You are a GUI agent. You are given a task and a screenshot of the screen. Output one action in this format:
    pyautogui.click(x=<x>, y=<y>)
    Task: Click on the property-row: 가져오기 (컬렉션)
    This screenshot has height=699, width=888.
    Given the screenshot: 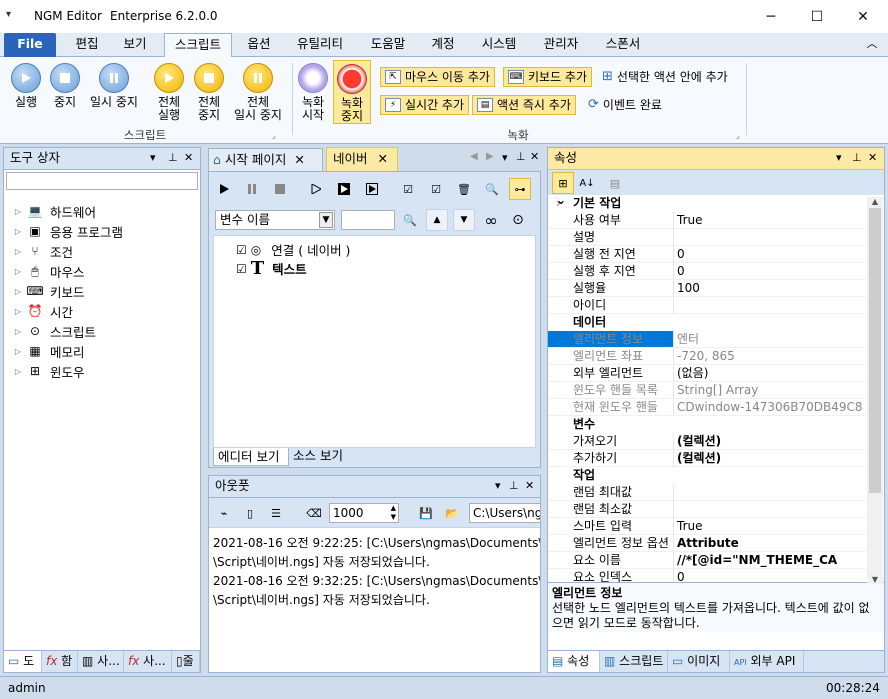 What is the action you would take?
    pyautogui.click(x=707, y=441)
    